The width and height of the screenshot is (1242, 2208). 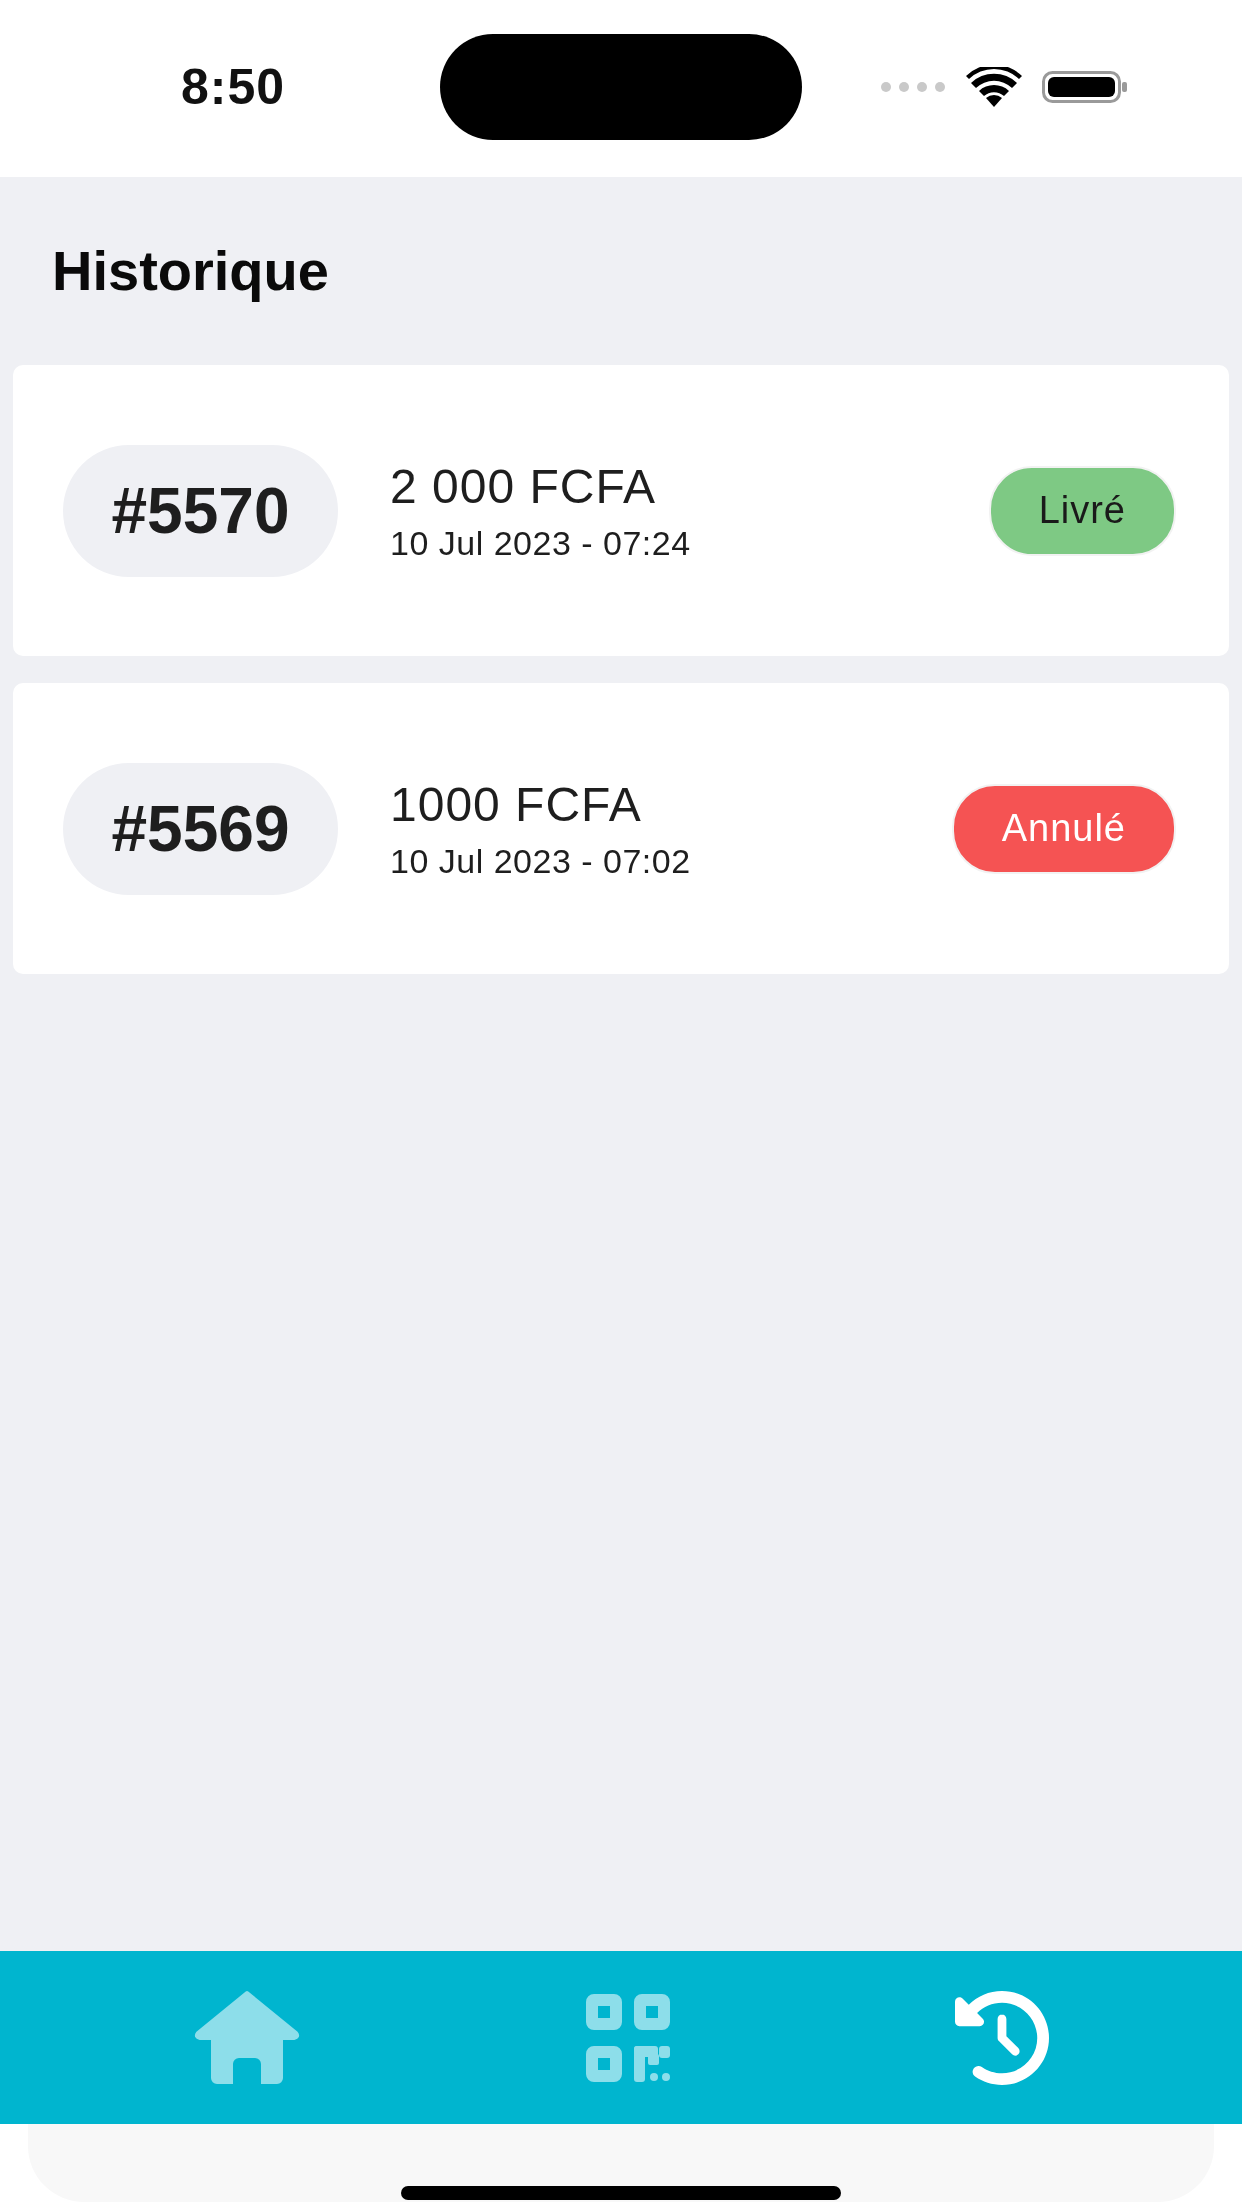 I want to click on order-date: 10 Jul 2023 - 07:24, so click(x=540, y=543).